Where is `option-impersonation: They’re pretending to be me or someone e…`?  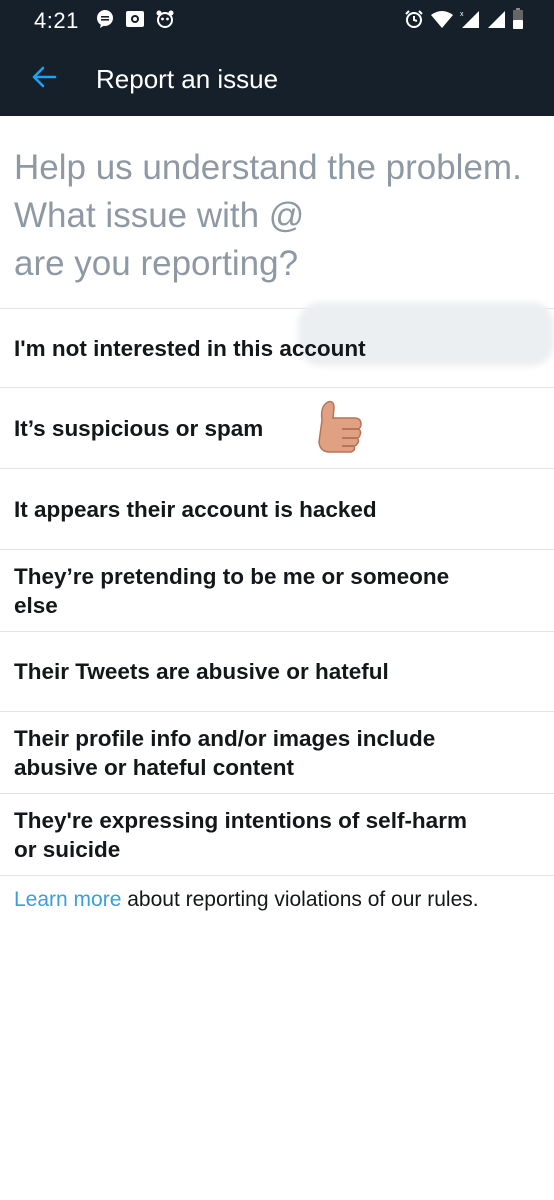 option-impersonation: They’re pretending to be me or someone e… is located at coordinates (277, 591).